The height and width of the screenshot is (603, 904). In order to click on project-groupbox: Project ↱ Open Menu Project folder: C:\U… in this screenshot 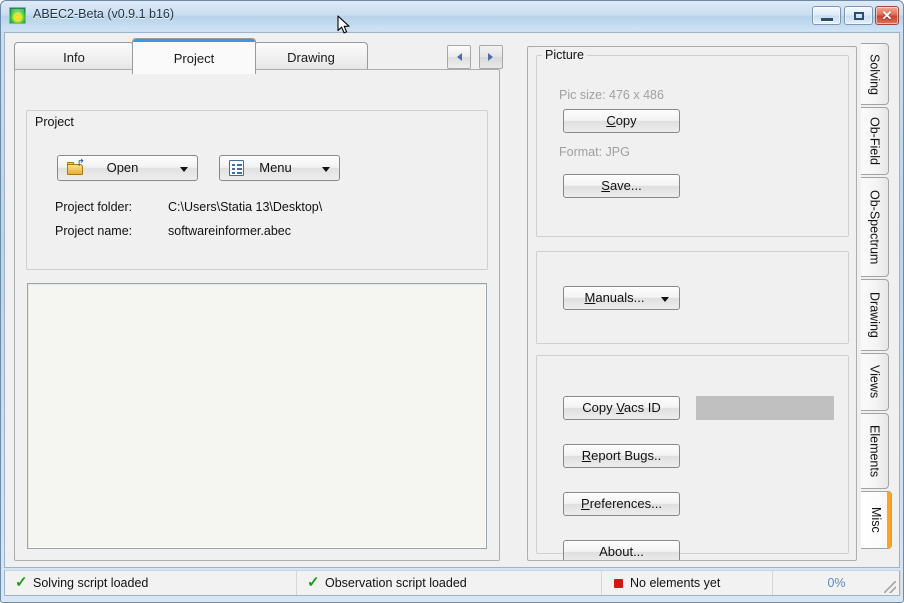, I will do `click(257, 190)`.